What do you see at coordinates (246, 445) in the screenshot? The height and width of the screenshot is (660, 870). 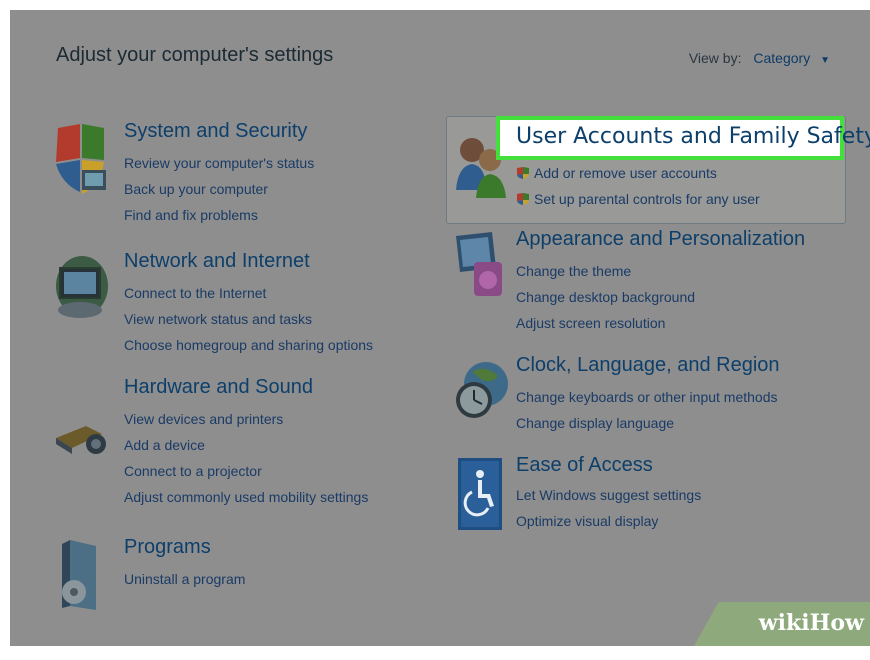 I see `link-add-device: Add a device` at bounding box center [246, 445].